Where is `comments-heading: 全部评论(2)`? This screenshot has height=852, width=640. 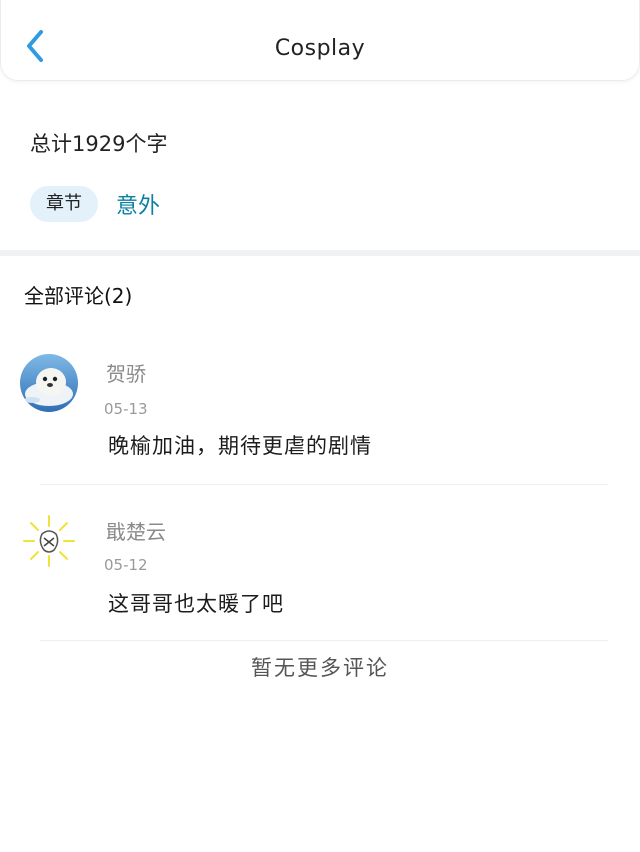
comments-heading: 全部评论(2) is located at coordinates (78, 296).